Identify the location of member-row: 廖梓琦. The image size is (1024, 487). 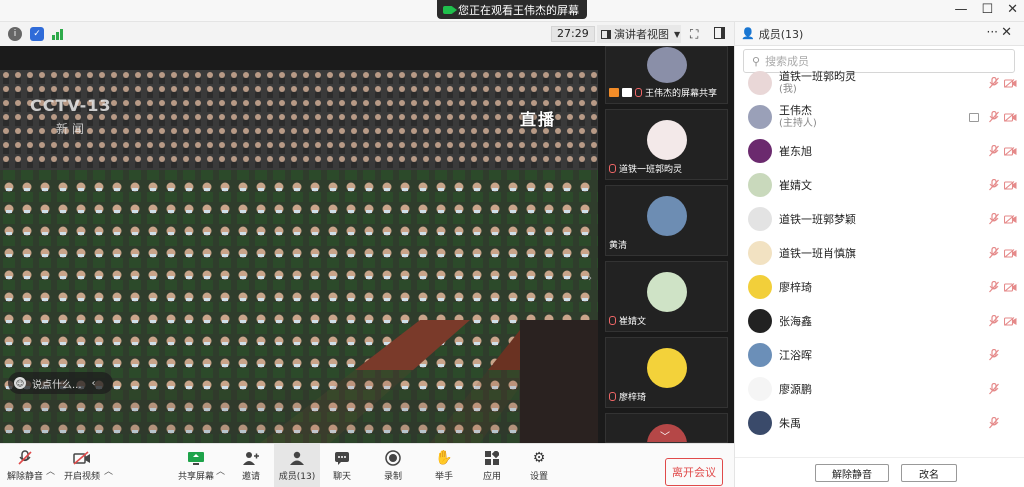
(879, 287).